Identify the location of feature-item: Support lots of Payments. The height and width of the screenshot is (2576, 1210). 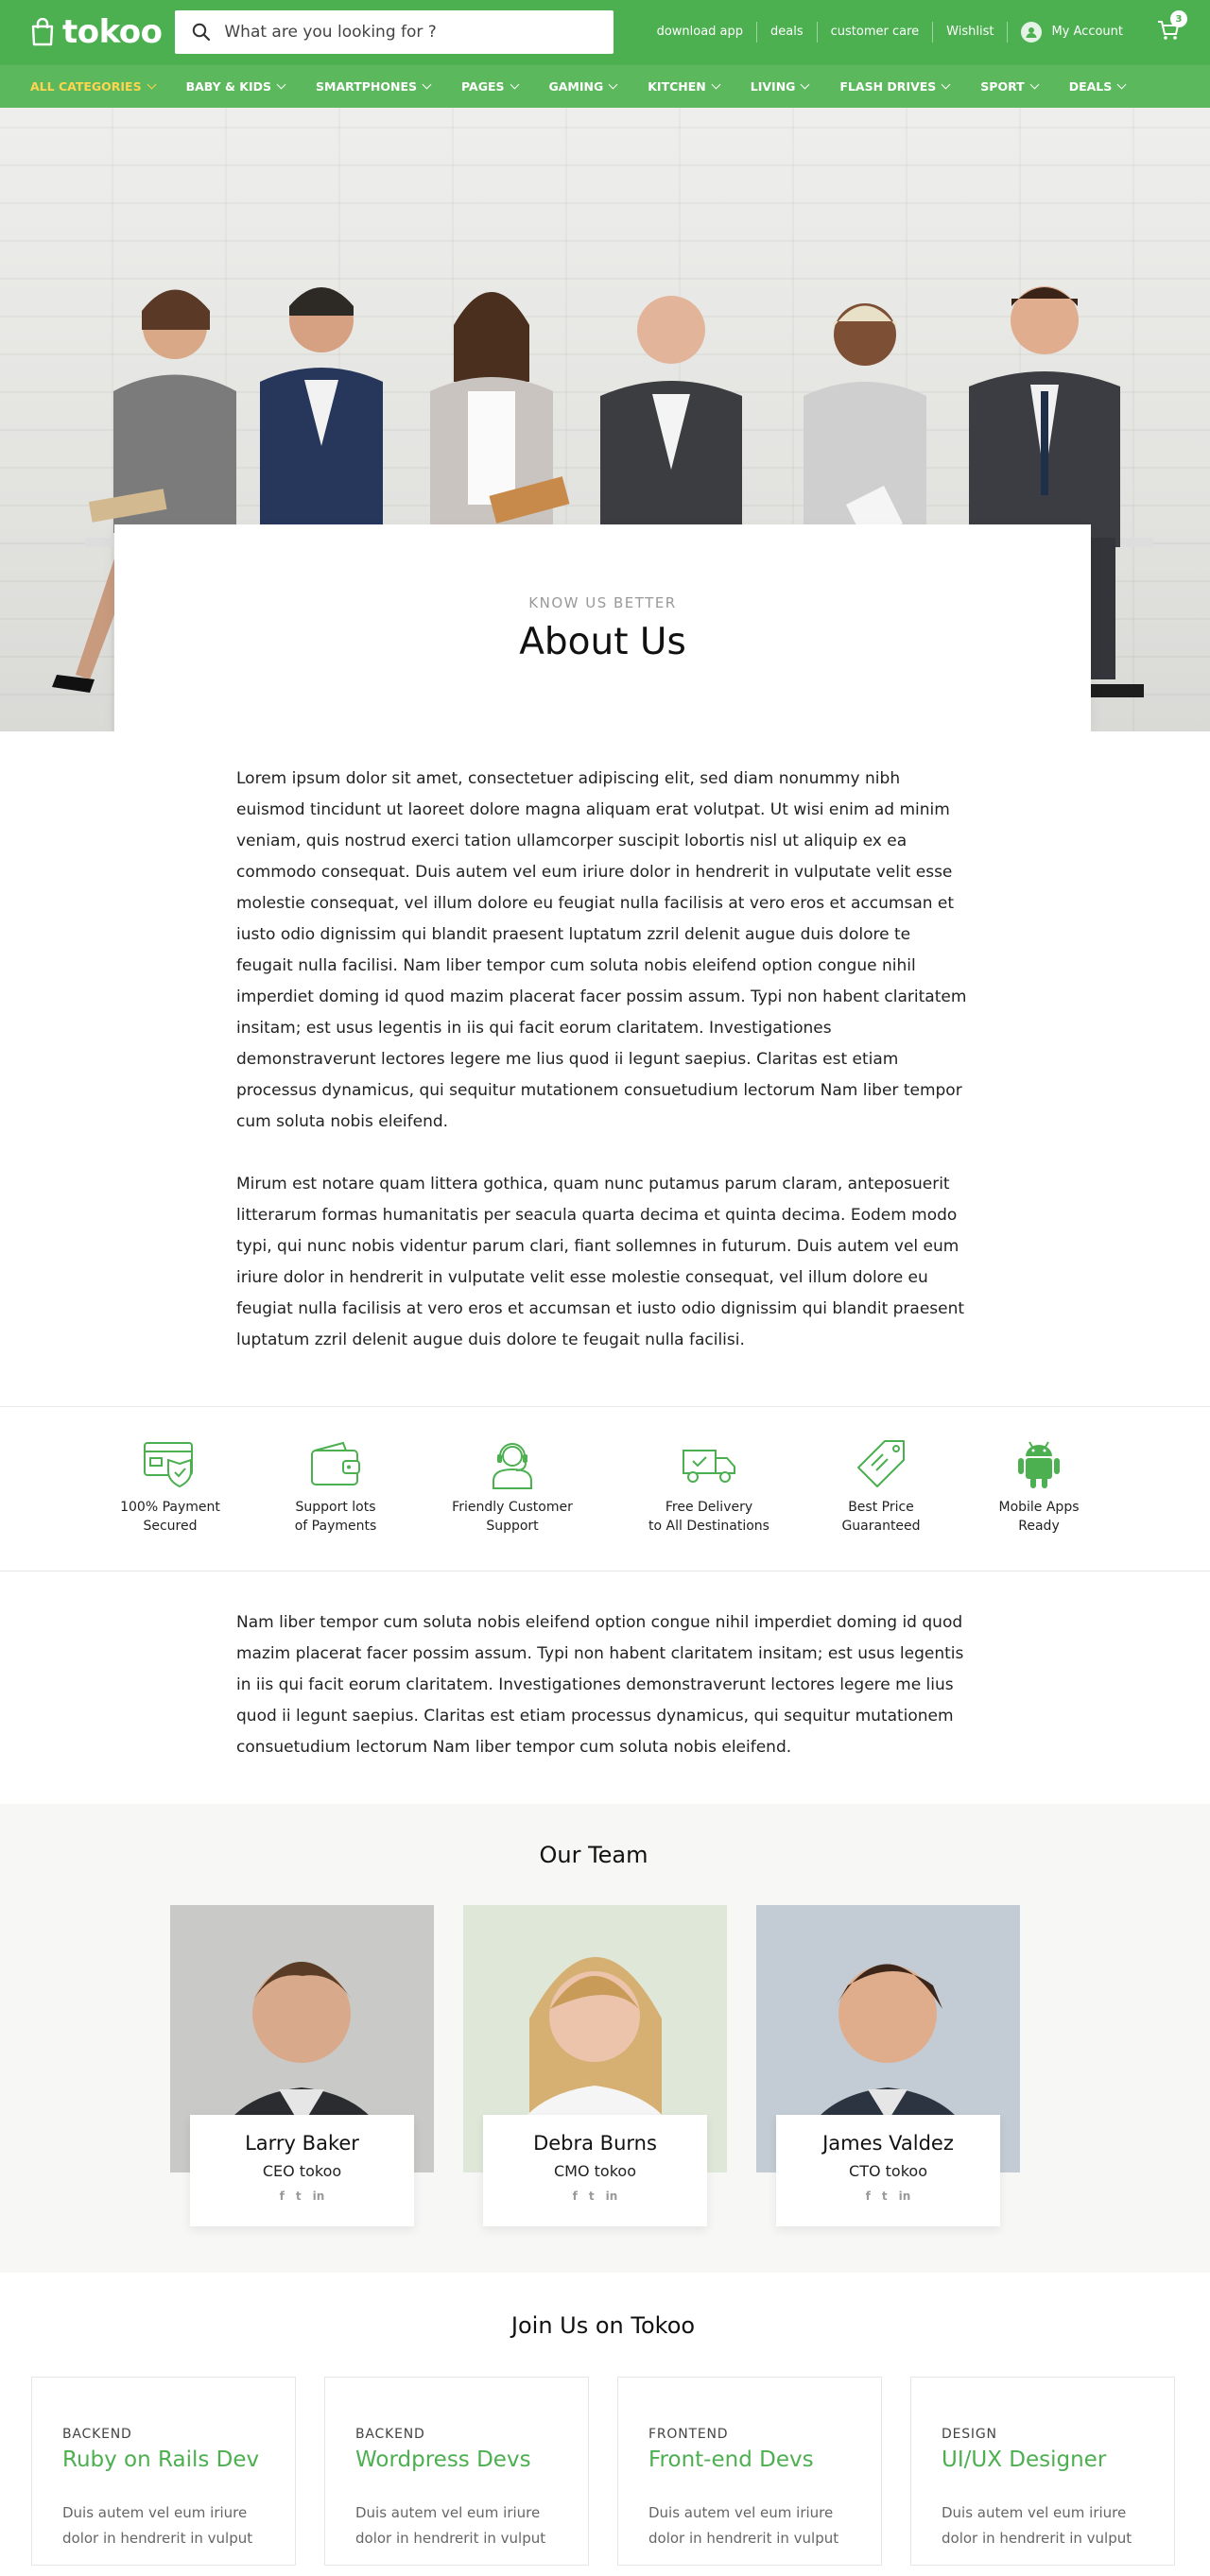
(335, 1486).